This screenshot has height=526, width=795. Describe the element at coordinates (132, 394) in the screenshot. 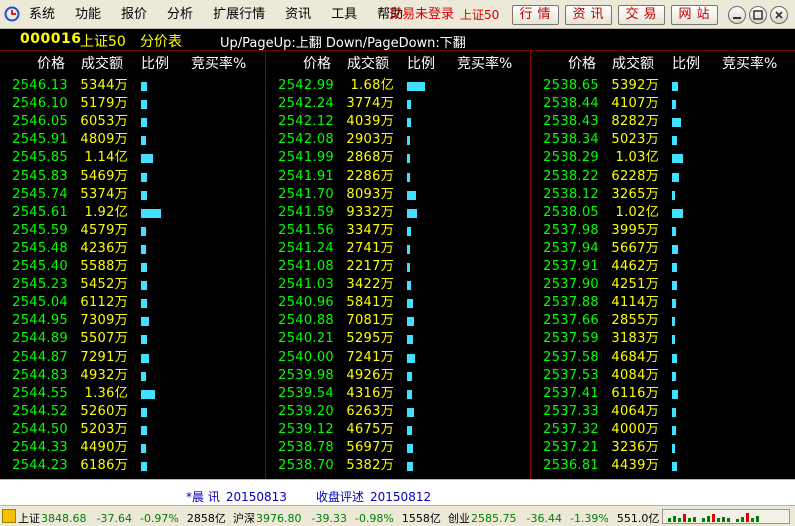

I see `table-row: 2544.55 1.36亿` at that location.